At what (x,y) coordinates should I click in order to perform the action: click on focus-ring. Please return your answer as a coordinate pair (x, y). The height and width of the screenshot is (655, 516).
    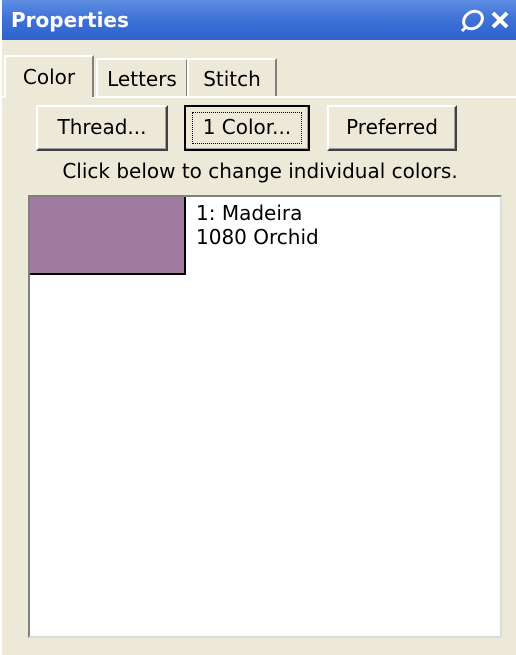
    Looking at the image, I should click on (247, 128).